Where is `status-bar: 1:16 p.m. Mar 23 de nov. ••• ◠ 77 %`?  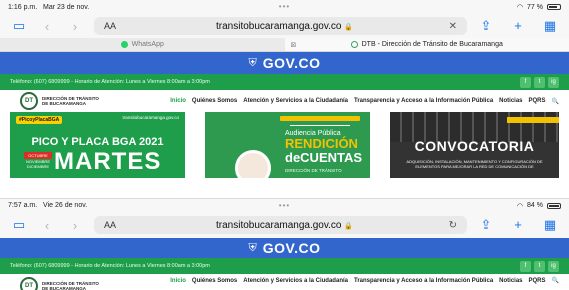 status-bar: 1:16 p.m. Mar 23 de nov. ••• ◠ 77 % is located at coordinates (284, 7).